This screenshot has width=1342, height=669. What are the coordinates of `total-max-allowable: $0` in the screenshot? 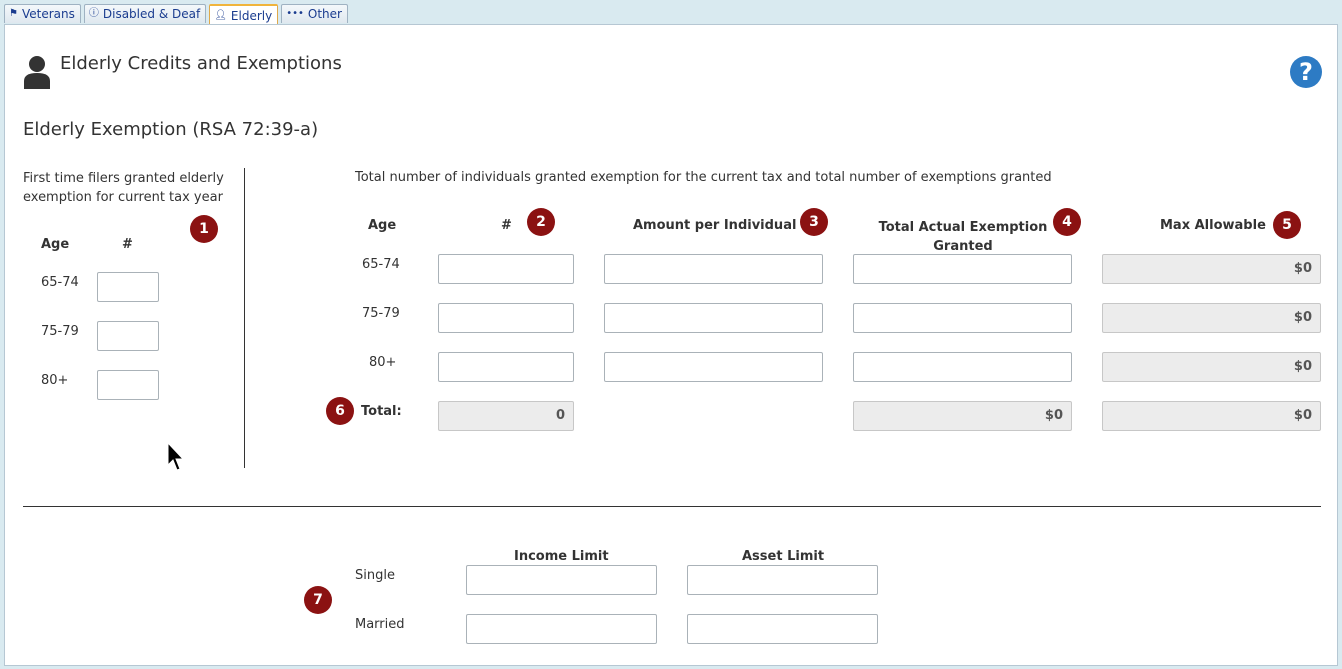 It's located at (1211, 416).